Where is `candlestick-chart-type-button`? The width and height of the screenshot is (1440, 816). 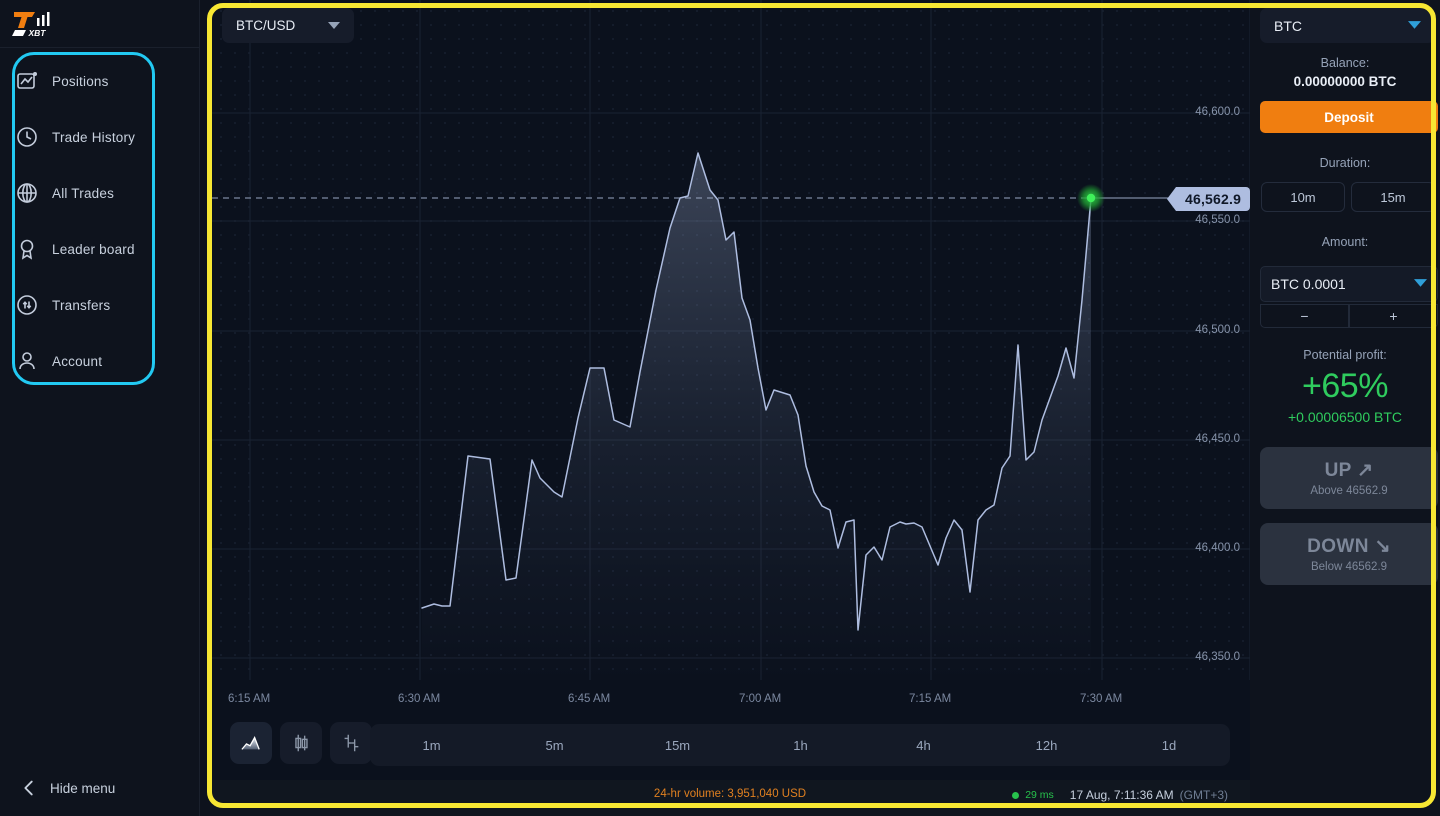 candlestick-chart-type-button is located at coordinates (301, 743).